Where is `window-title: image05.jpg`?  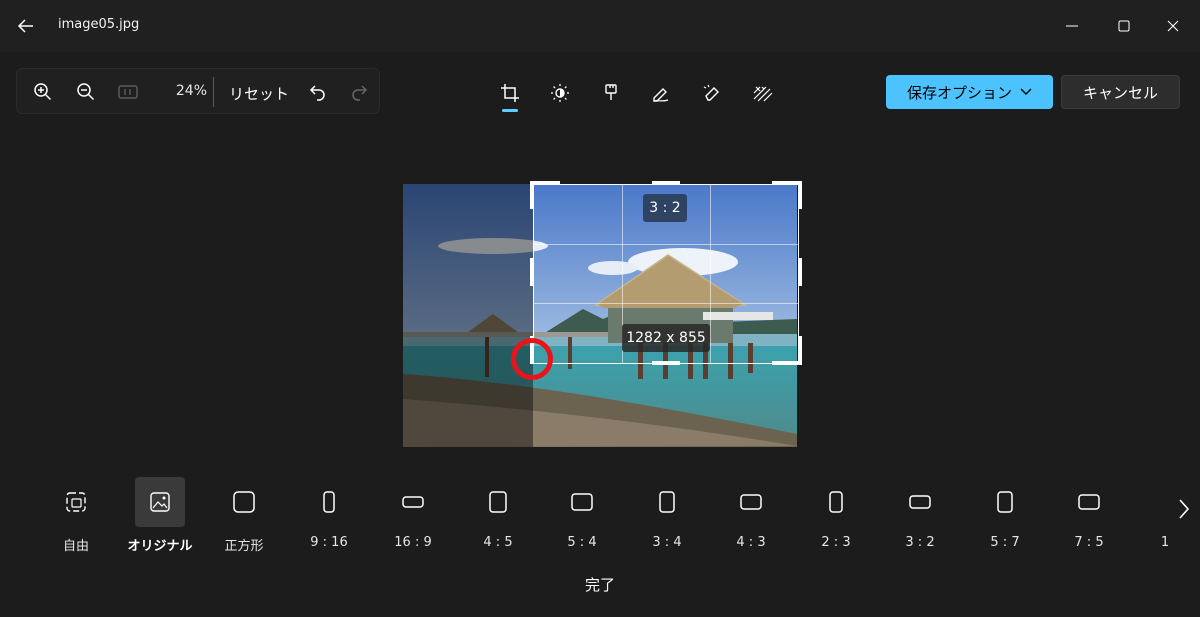 window-title: image05.jpg is located at coordinates (99, 24).